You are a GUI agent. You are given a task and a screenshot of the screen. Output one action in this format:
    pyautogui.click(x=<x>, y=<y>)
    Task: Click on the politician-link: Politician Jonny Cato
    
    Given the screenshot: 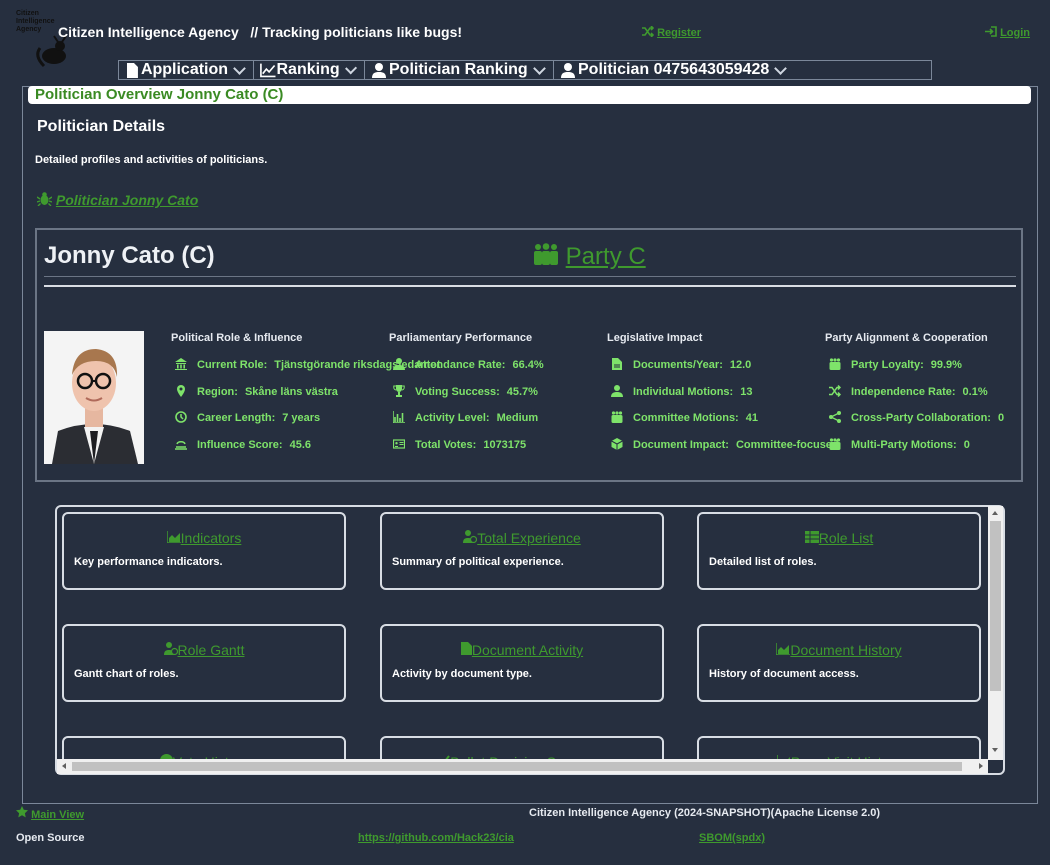 What is the action you would take?
    pyautogui.click(x=117, y=200)
    